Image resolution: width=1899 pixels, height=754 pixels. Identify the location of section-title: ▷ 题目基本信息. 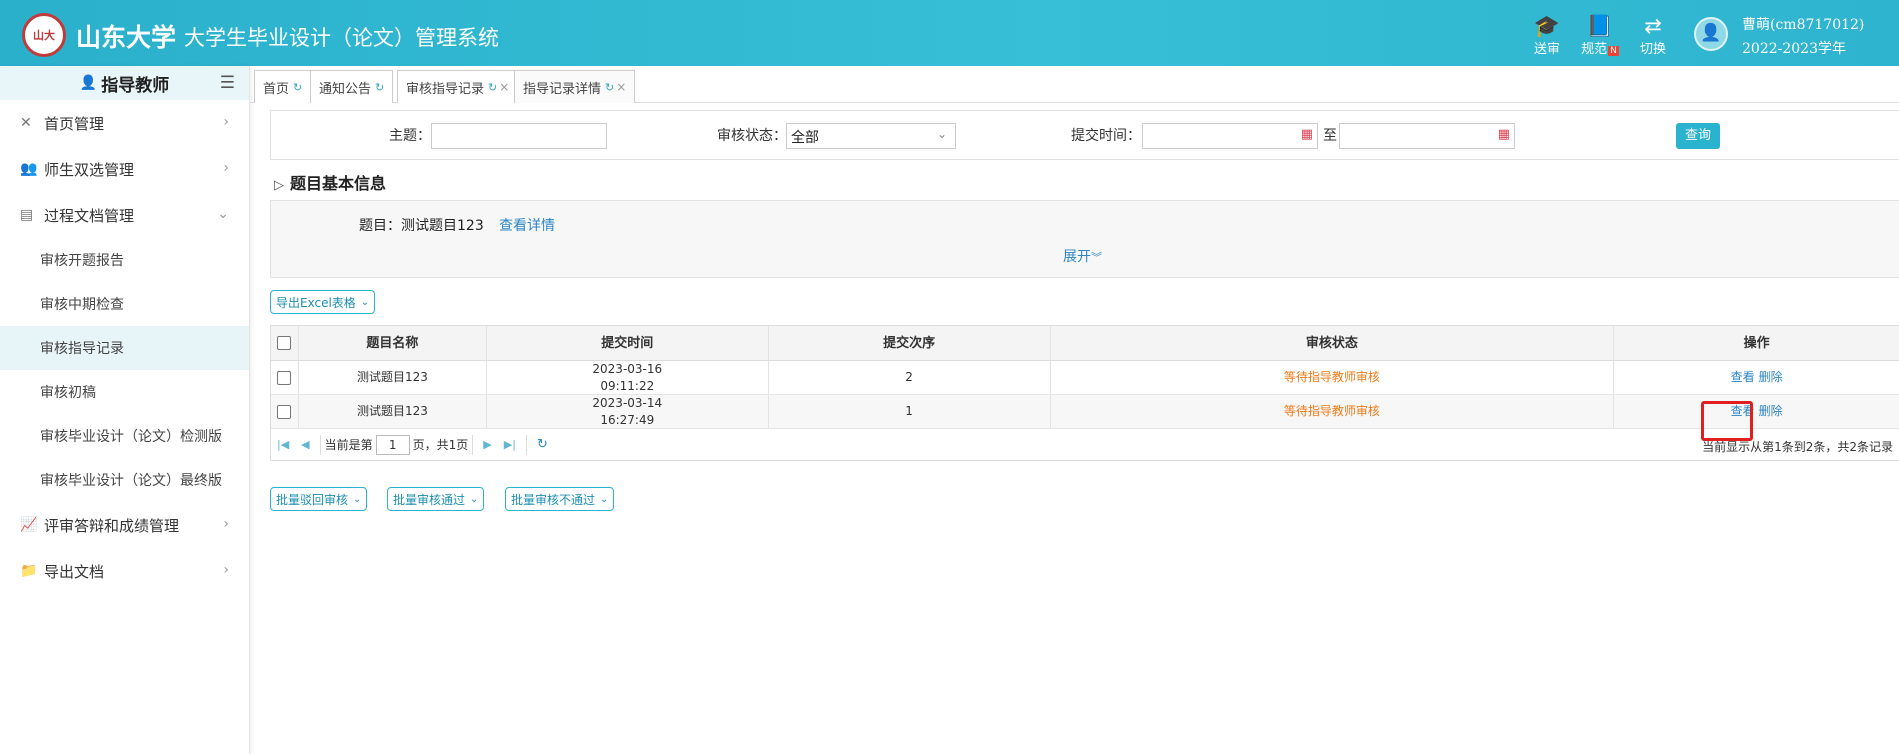
(330, 182).